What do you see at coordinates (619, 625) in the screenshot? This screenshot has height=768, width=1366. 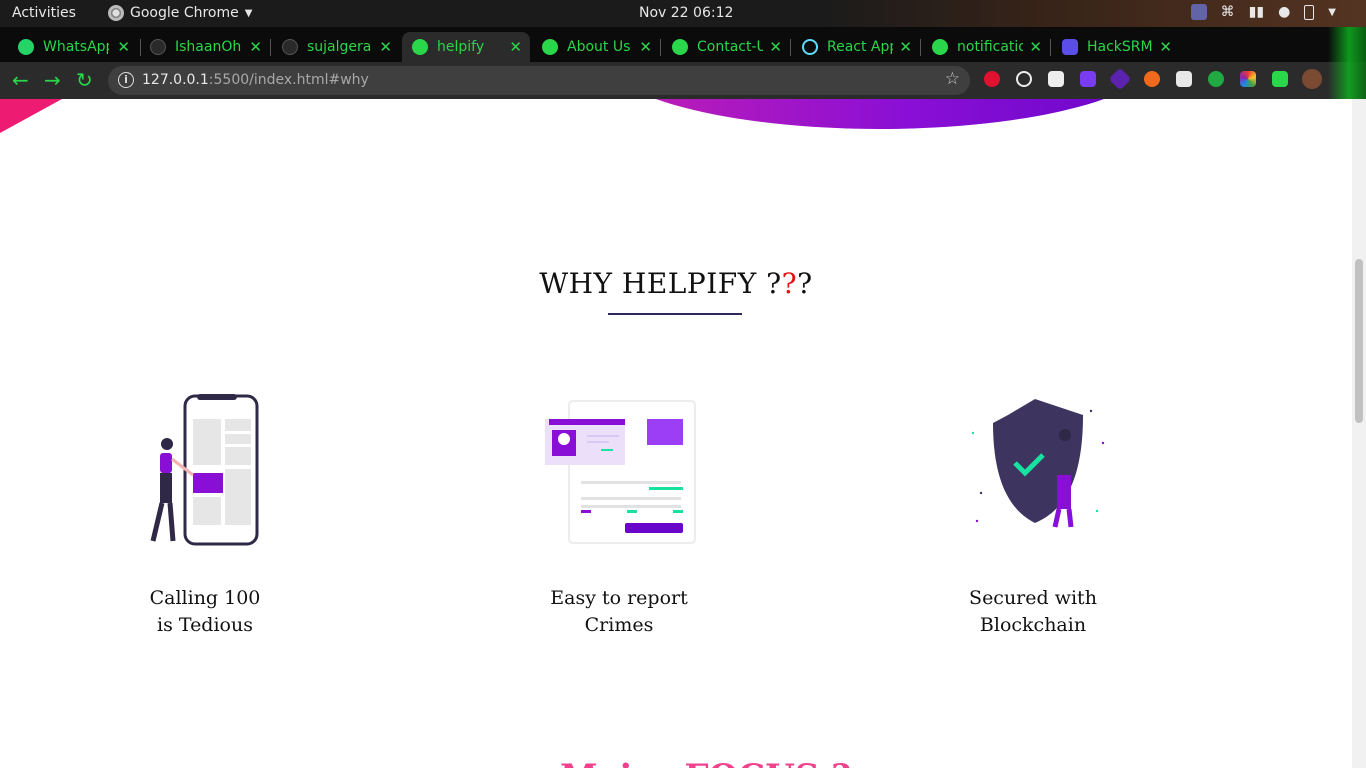 I see `caption-line: Crimes` at bounding box center [619, 625].